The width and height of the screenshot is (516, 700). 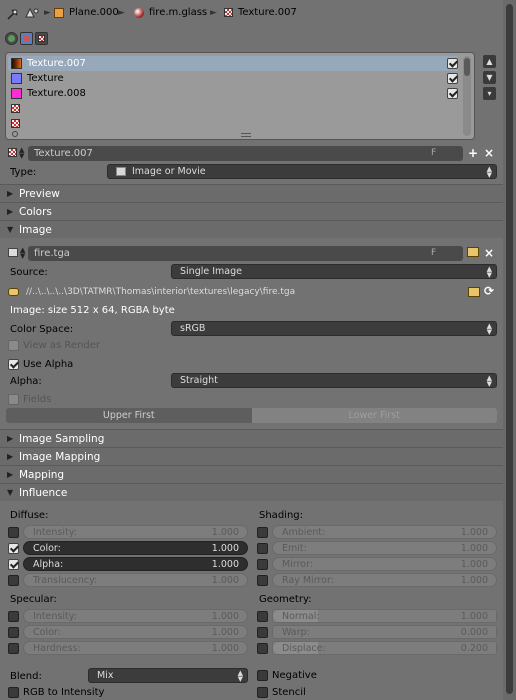 What do you see at coordinates (251, 211) in the screenshot?
I see `panel-colors: ▶ Colors` at bounding box center [251, 211].